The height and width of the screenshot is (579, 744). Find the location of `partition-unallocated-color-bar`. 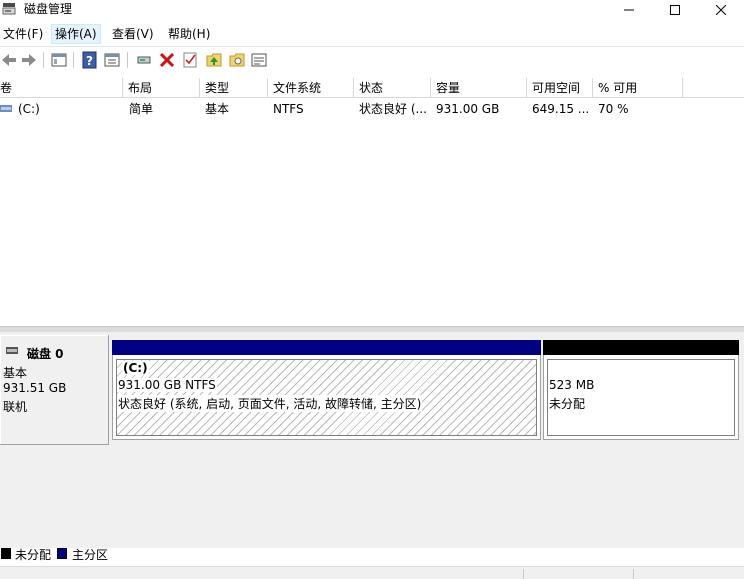

partition-unallocated-color-bar is located at coordinates (641, 347).